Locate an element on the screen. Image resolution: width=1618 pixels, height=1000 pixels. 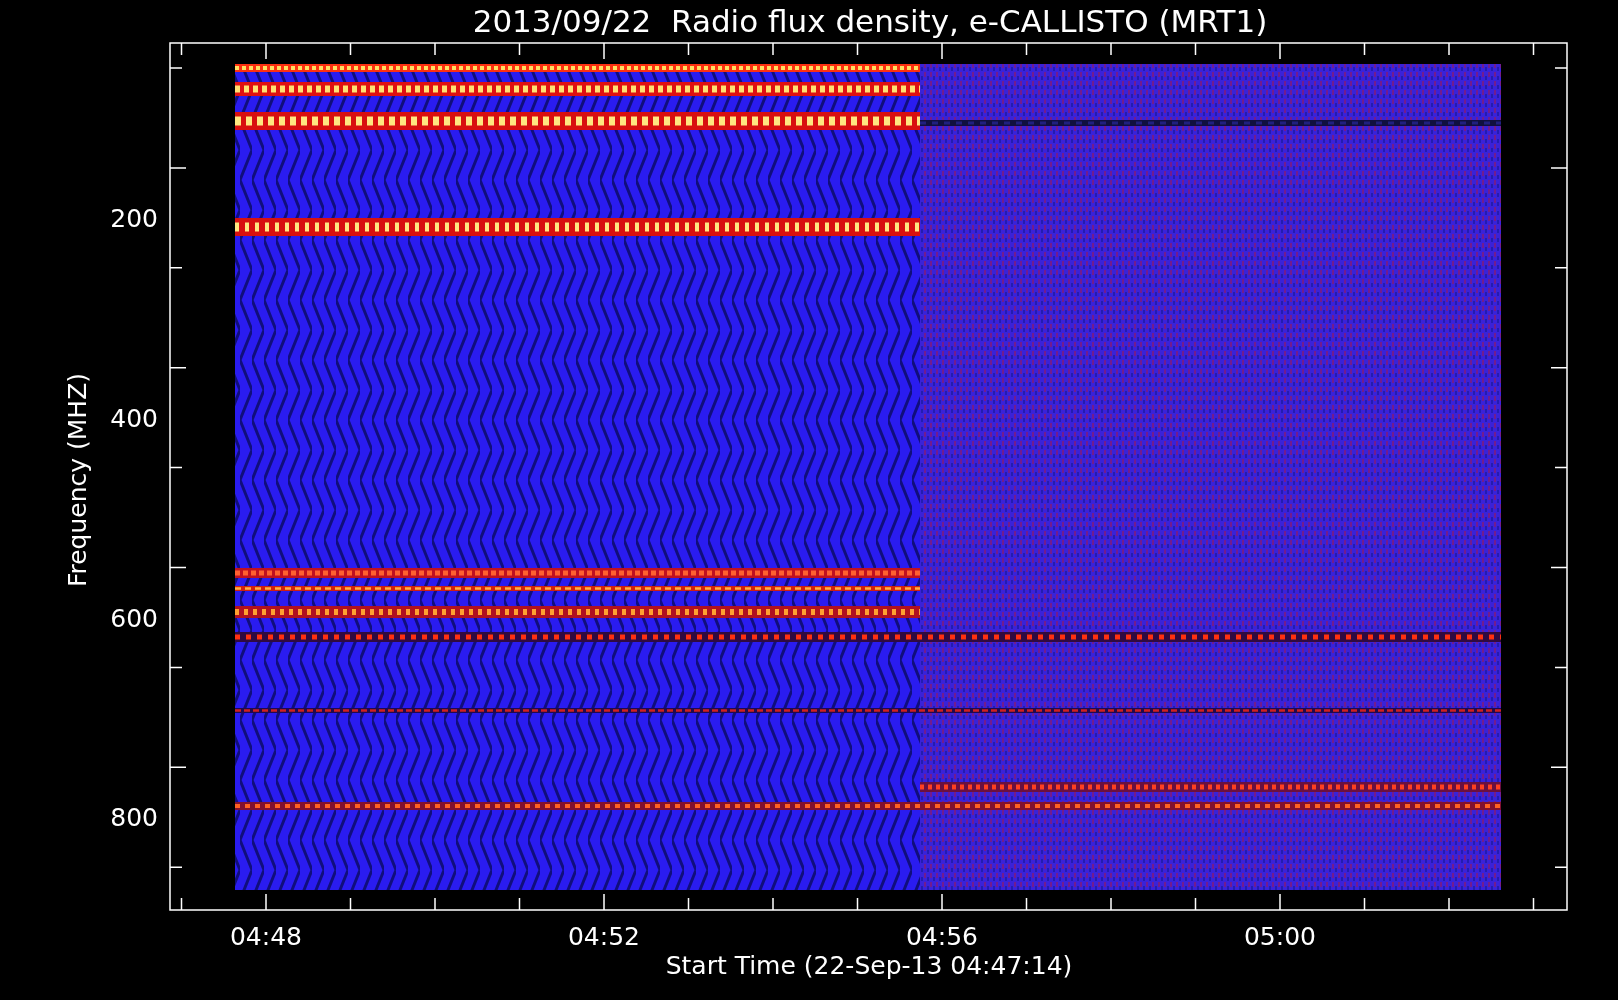
chart-title: 2013/09/22 Radio flux density, e-CALLISTO (MRT1) is located at coordinates (870, 21).